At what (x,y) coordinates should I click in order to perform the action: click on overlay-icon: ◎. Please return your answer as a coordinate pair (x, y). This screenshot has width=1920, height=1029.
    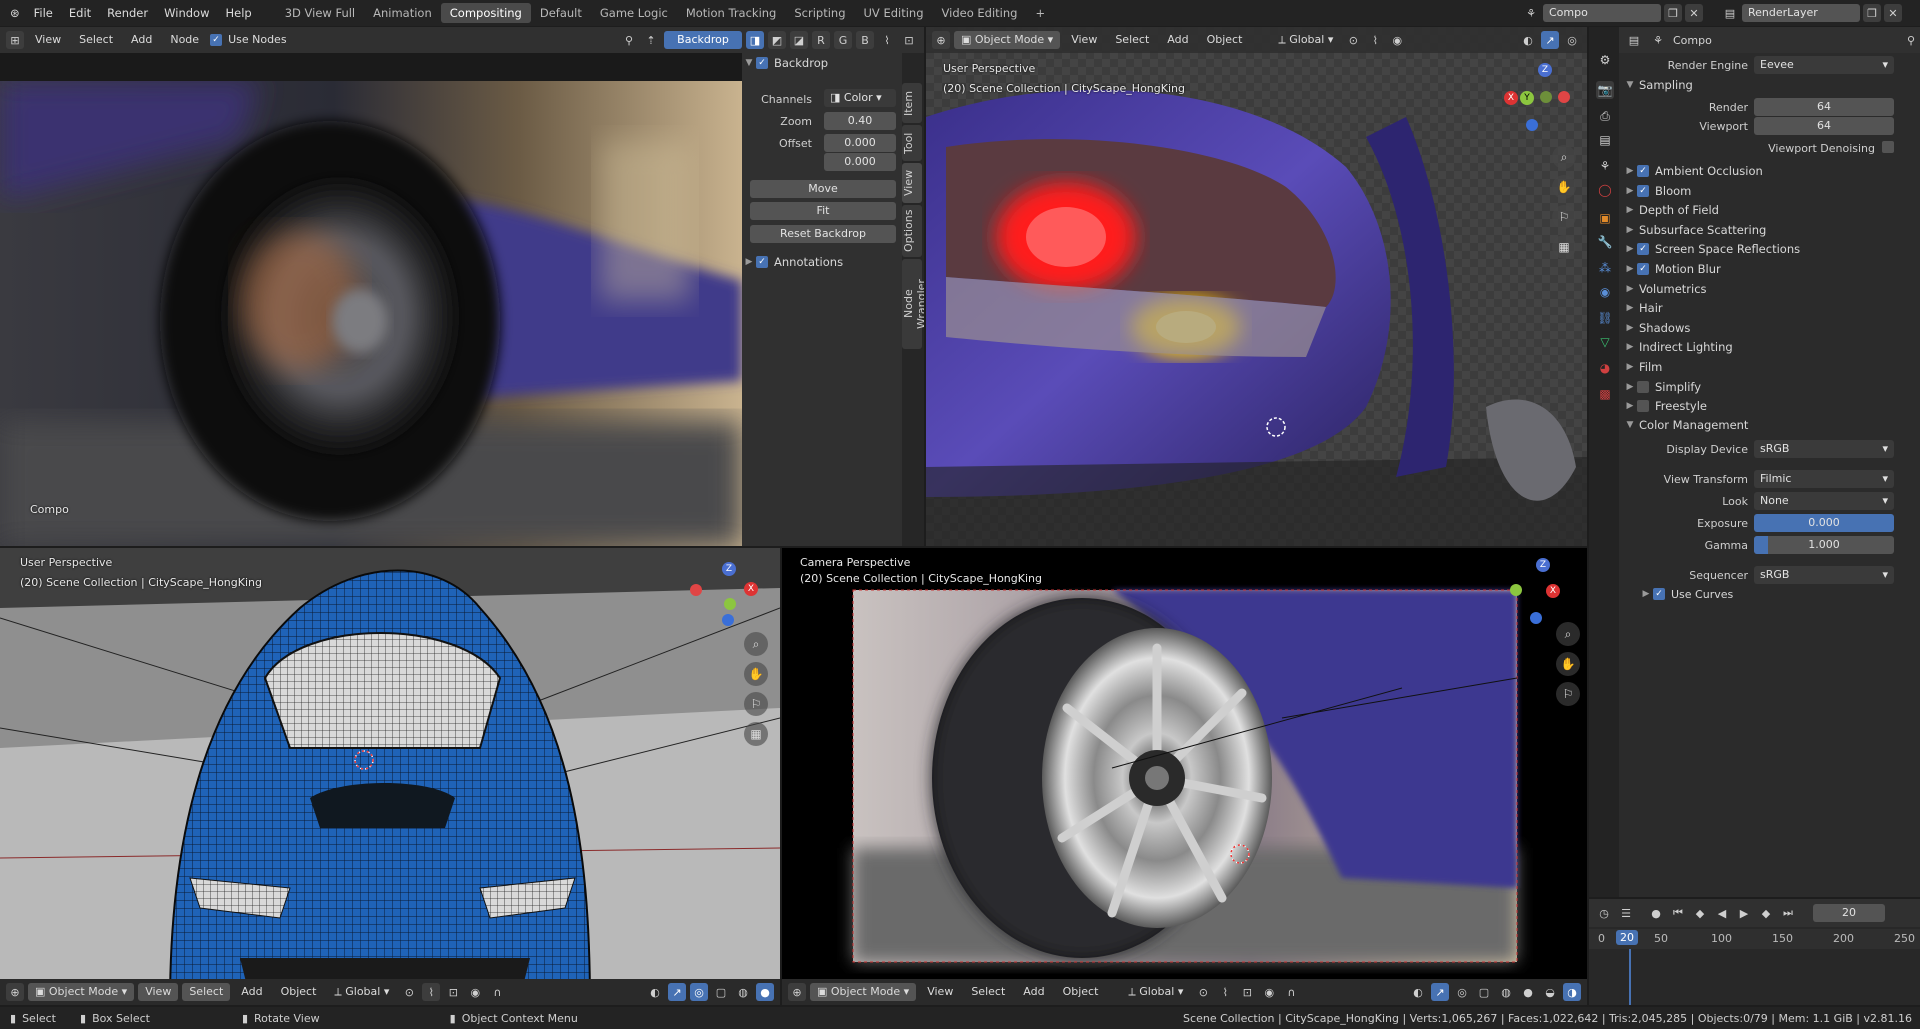
    Looking at the image, I should click on (699, 992).